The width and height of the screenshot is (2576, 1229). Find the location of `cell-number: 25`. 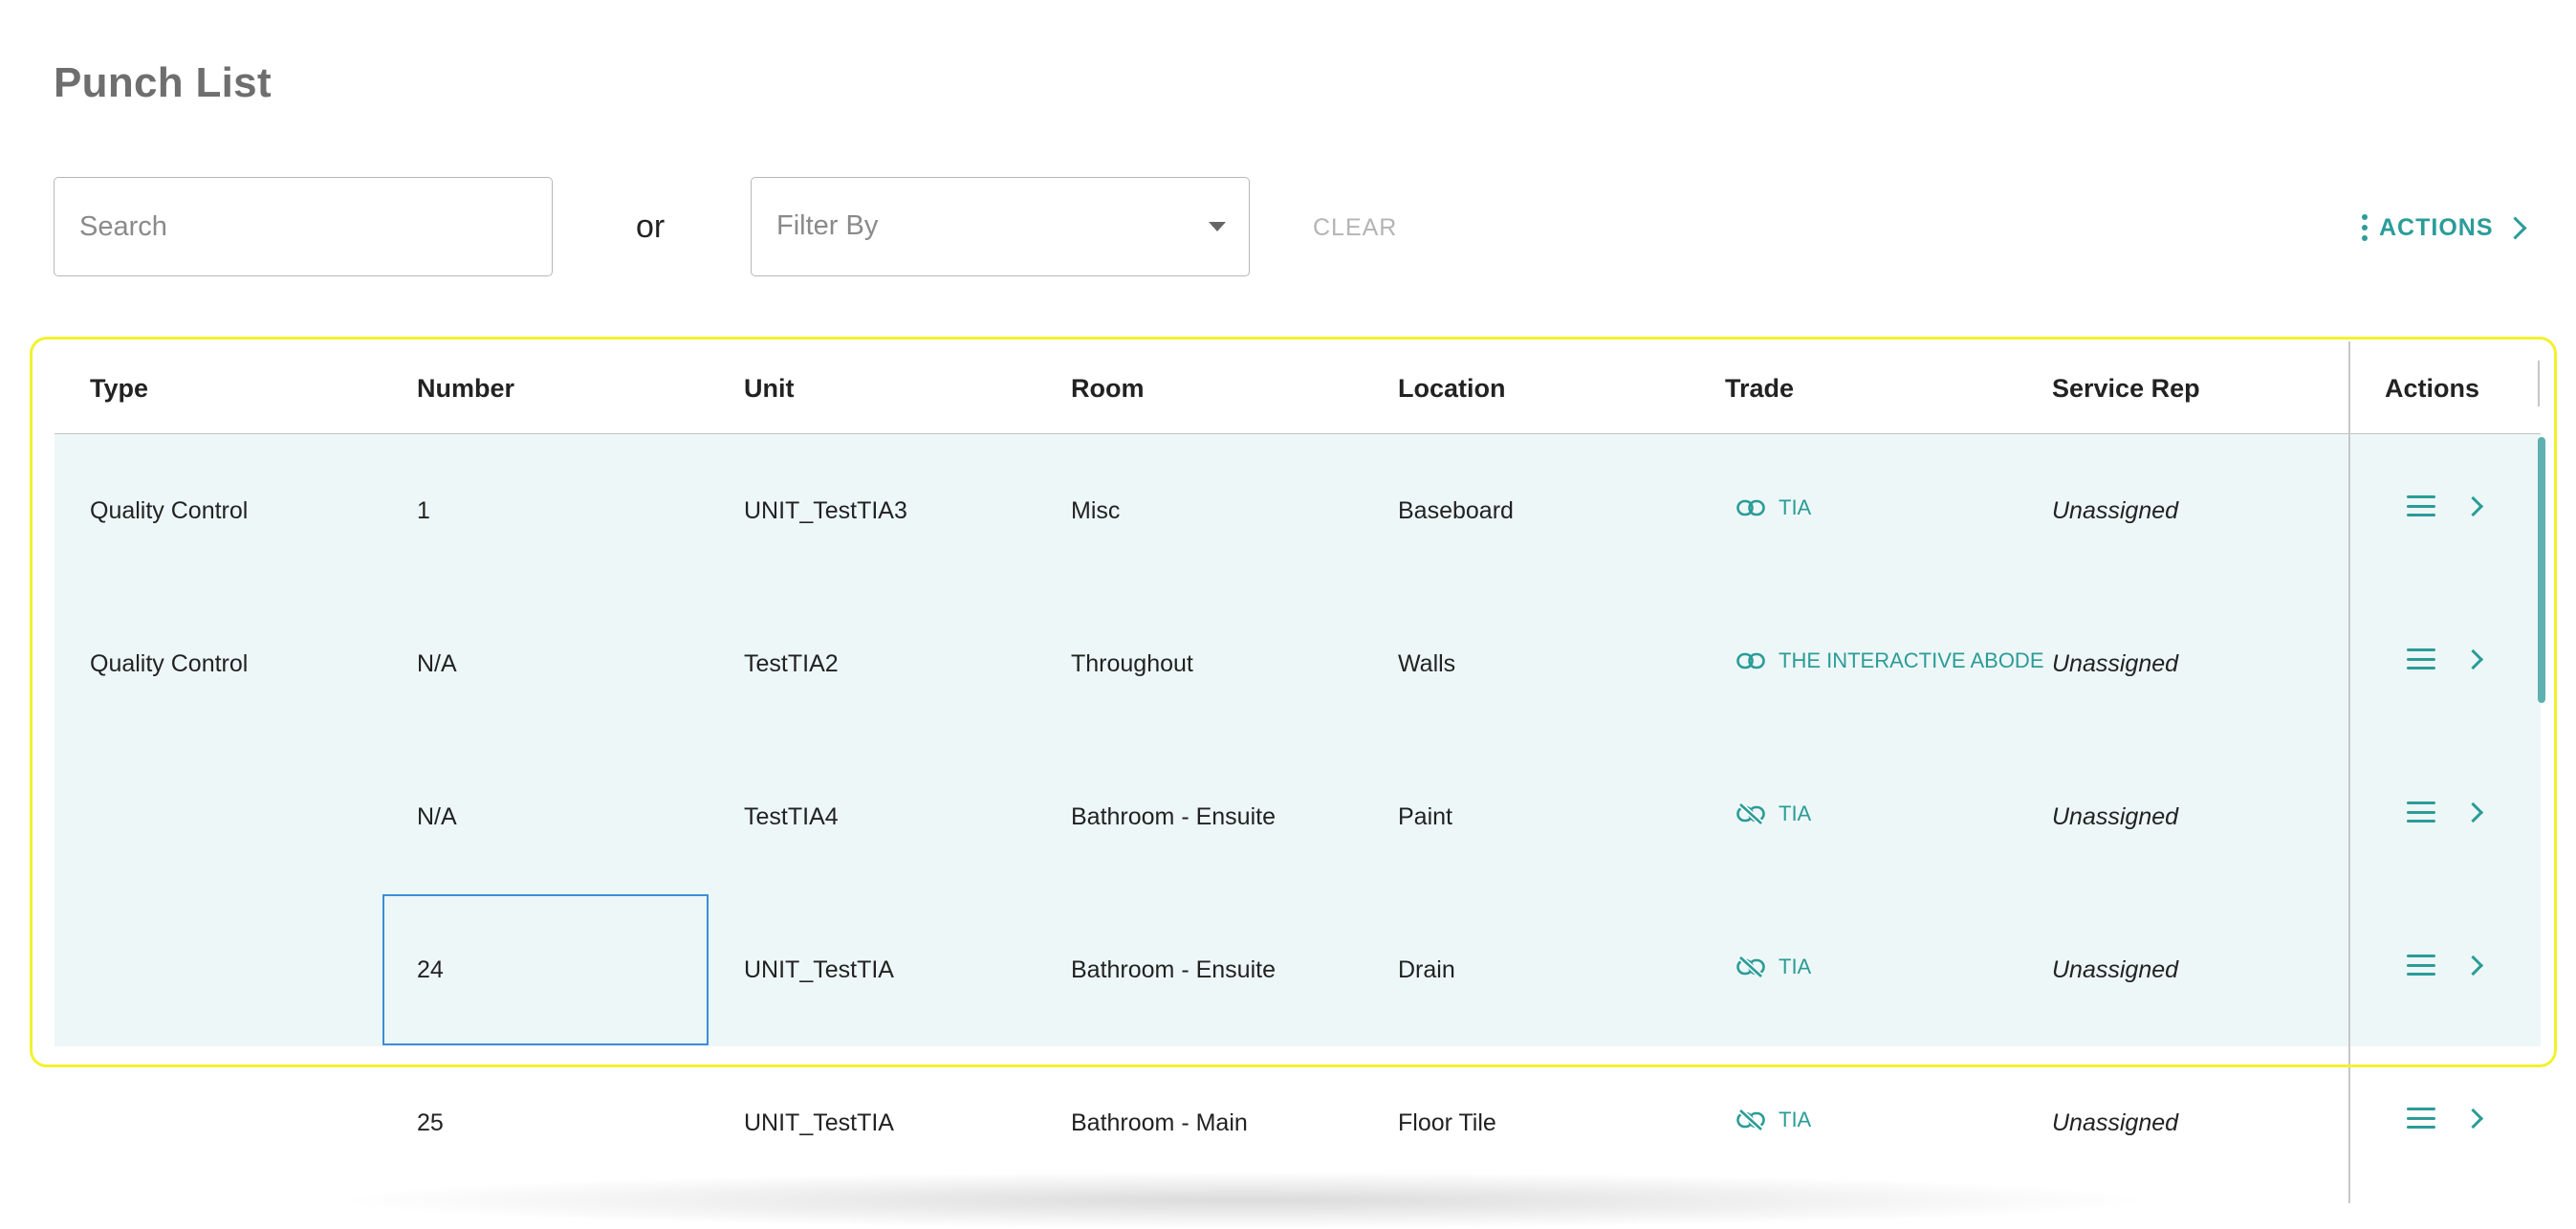

cell-number: 25 is located at coordinates (430, 1123).